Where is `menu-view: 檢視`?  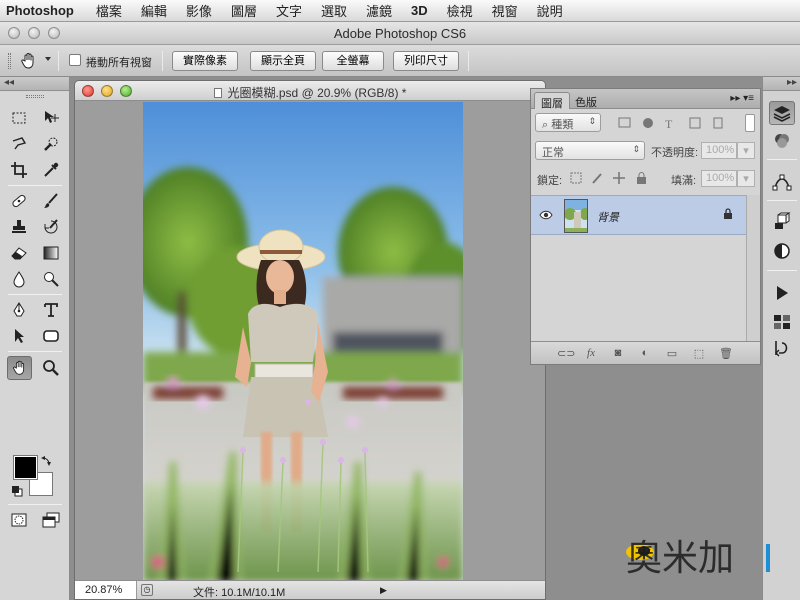 menu-view: 檢視 is located at coordinates (460, 10).